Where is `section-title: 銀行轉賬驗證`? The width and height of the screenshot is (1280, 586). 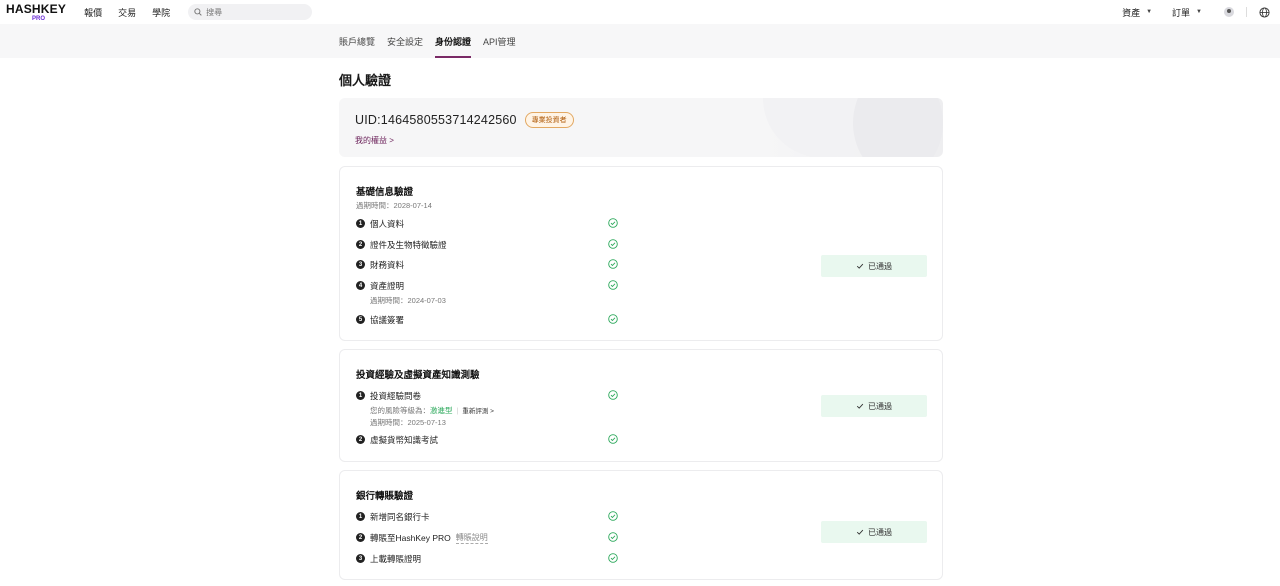 section-title: 銀行轉賬驗證 is located at coordinates (385, 496).